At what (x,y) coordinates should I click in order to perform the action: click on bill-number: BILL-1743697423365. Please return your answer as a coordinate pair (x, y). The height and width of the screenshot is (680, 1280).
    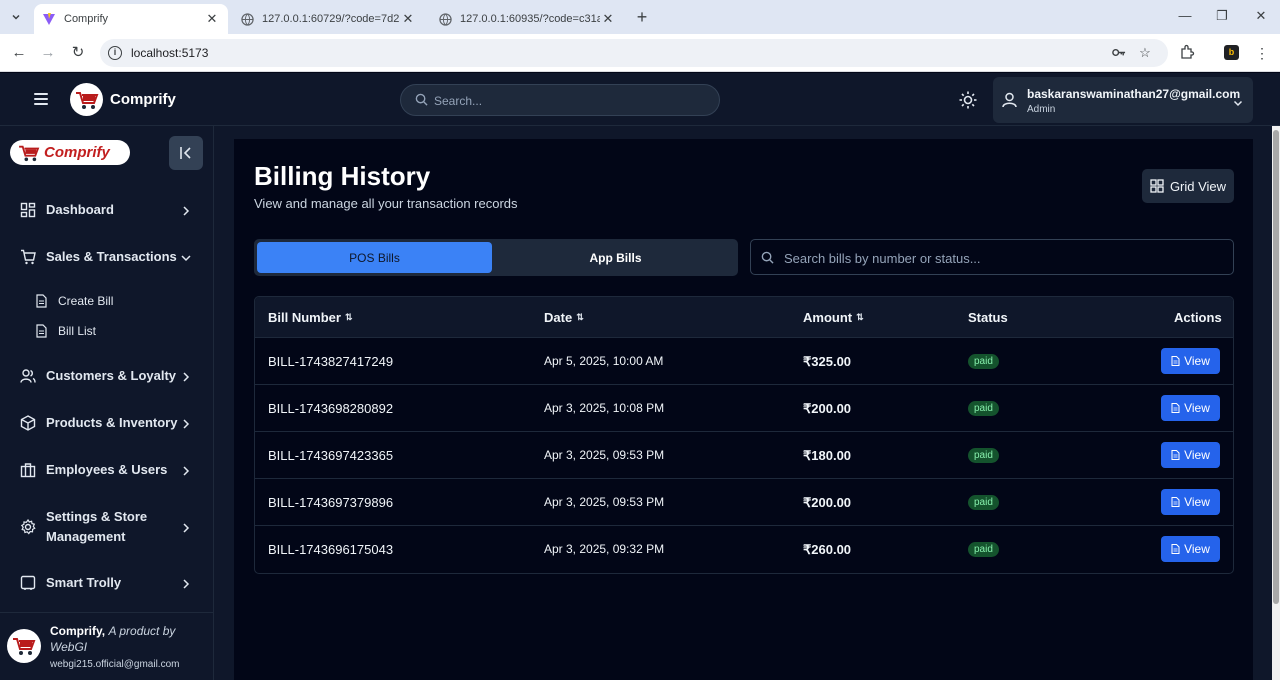
    Looking at the image, I should click on (331, 455).